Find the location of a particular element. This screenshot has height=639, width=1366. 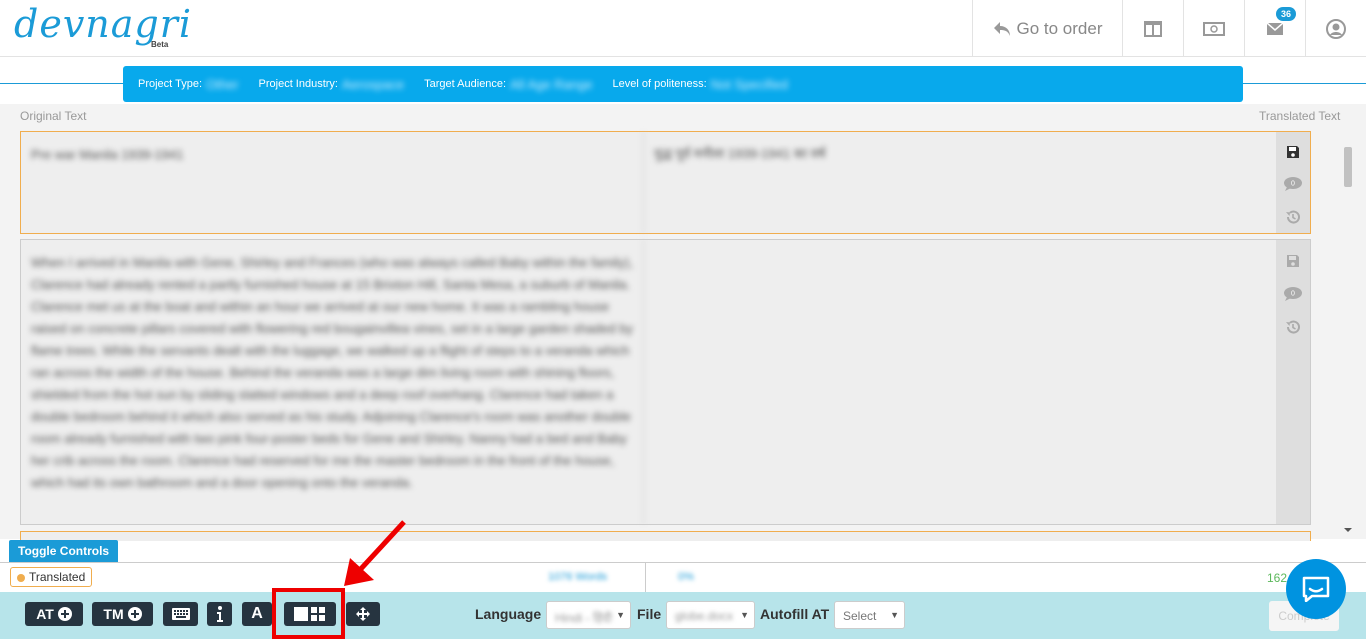

language-label: Language is located at coordinates (508, 614).